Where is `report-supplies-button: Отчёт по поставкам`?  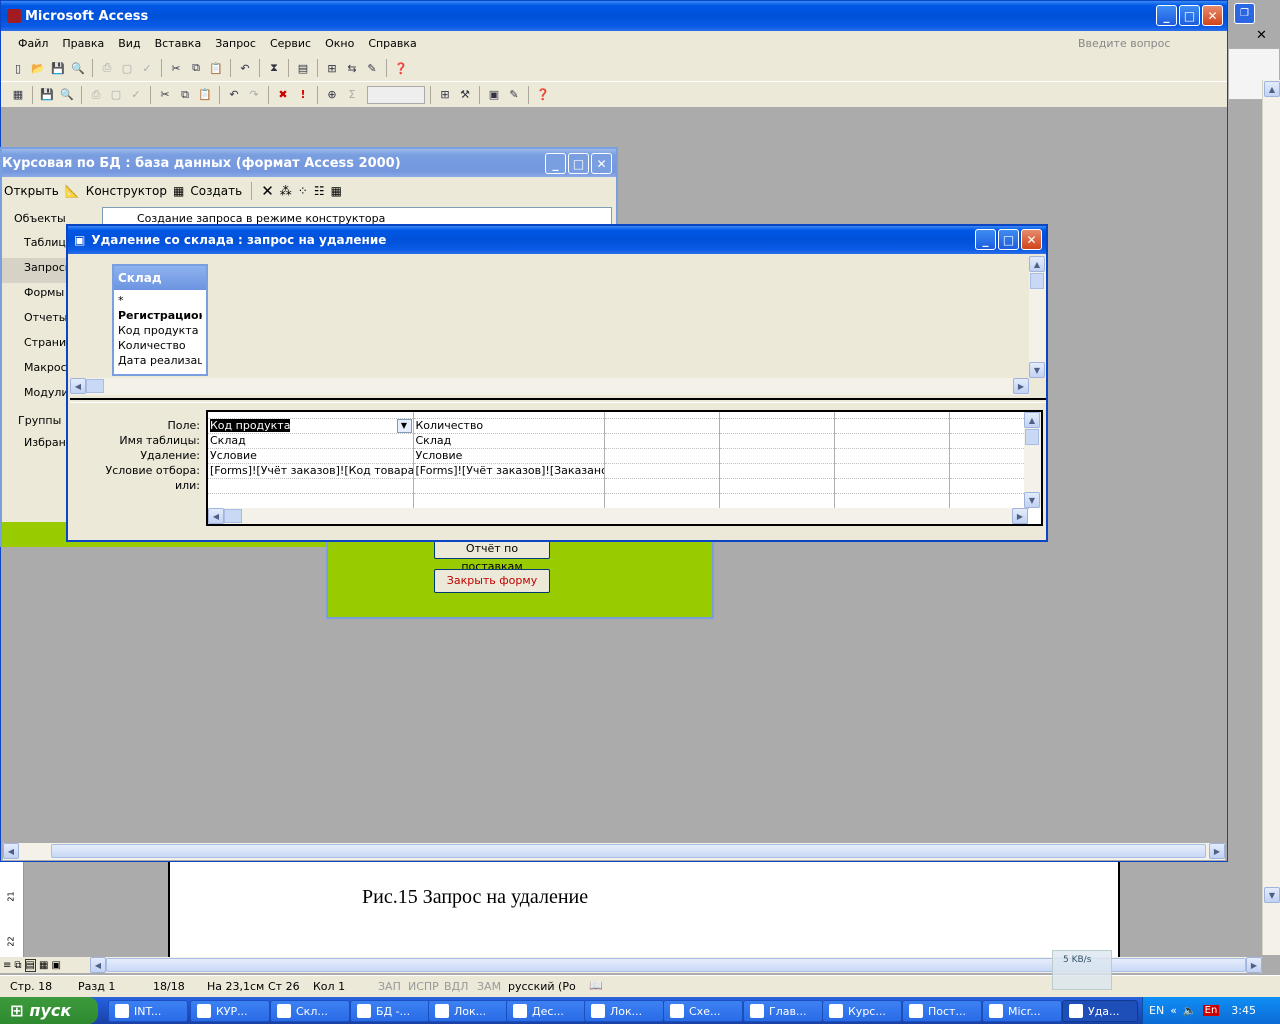 report-supplies-button: Отчёт по поставкам is located at coordinates (492, 556).